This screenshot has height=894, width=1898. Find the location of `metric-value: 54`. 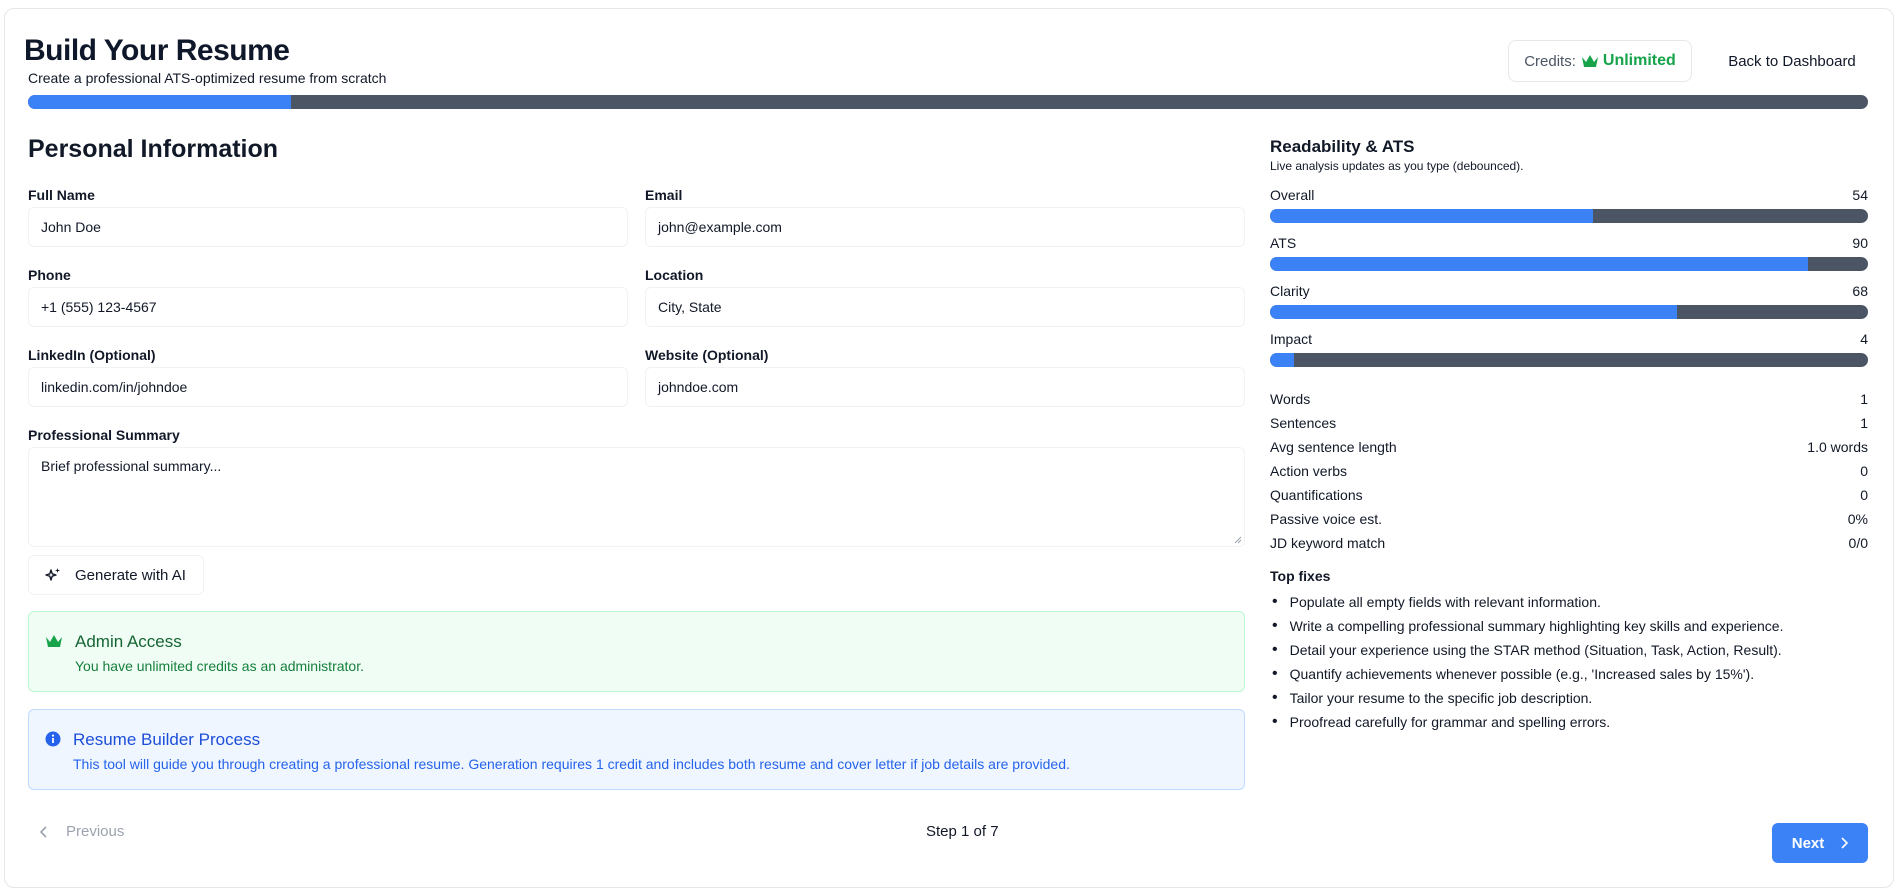

metric-value: 54 is located at coordinates (1860, 195).